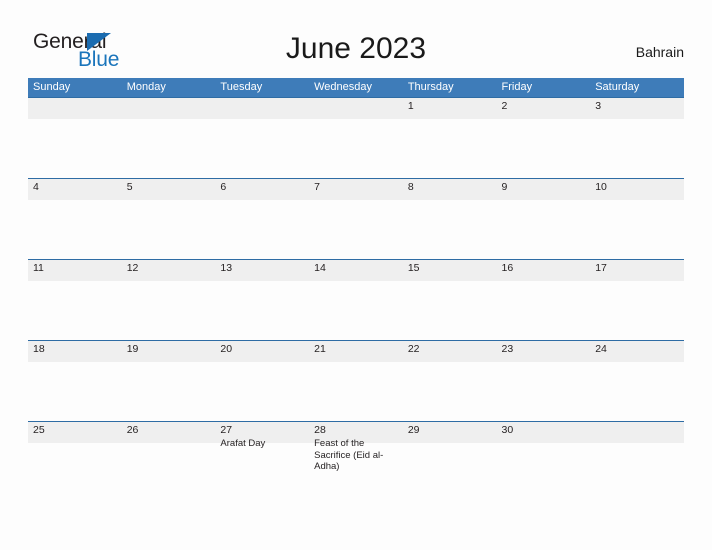 The height and width of the screenshot is (550, 712). I want to click on day-cell: 22, so click(450, 381).